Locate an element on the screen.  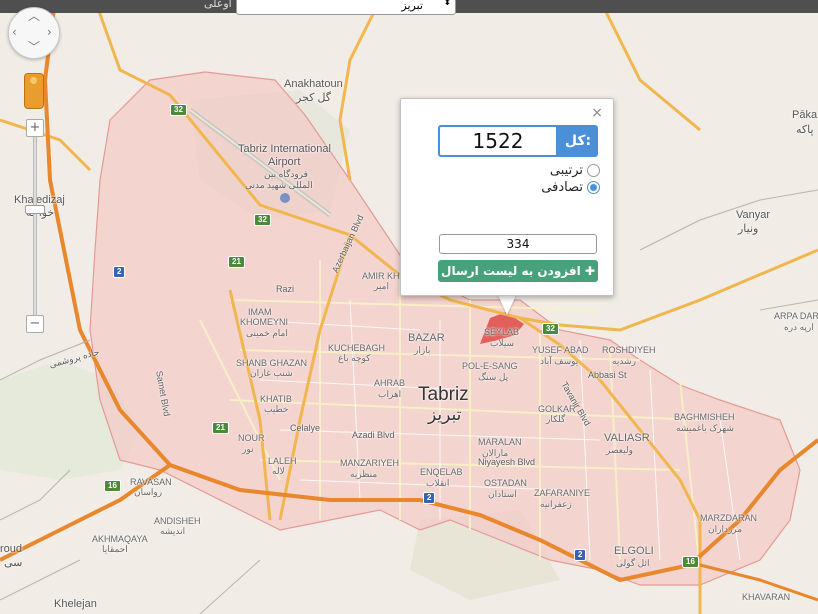
zoom-in-button: + is located at coordinates (35, 128).